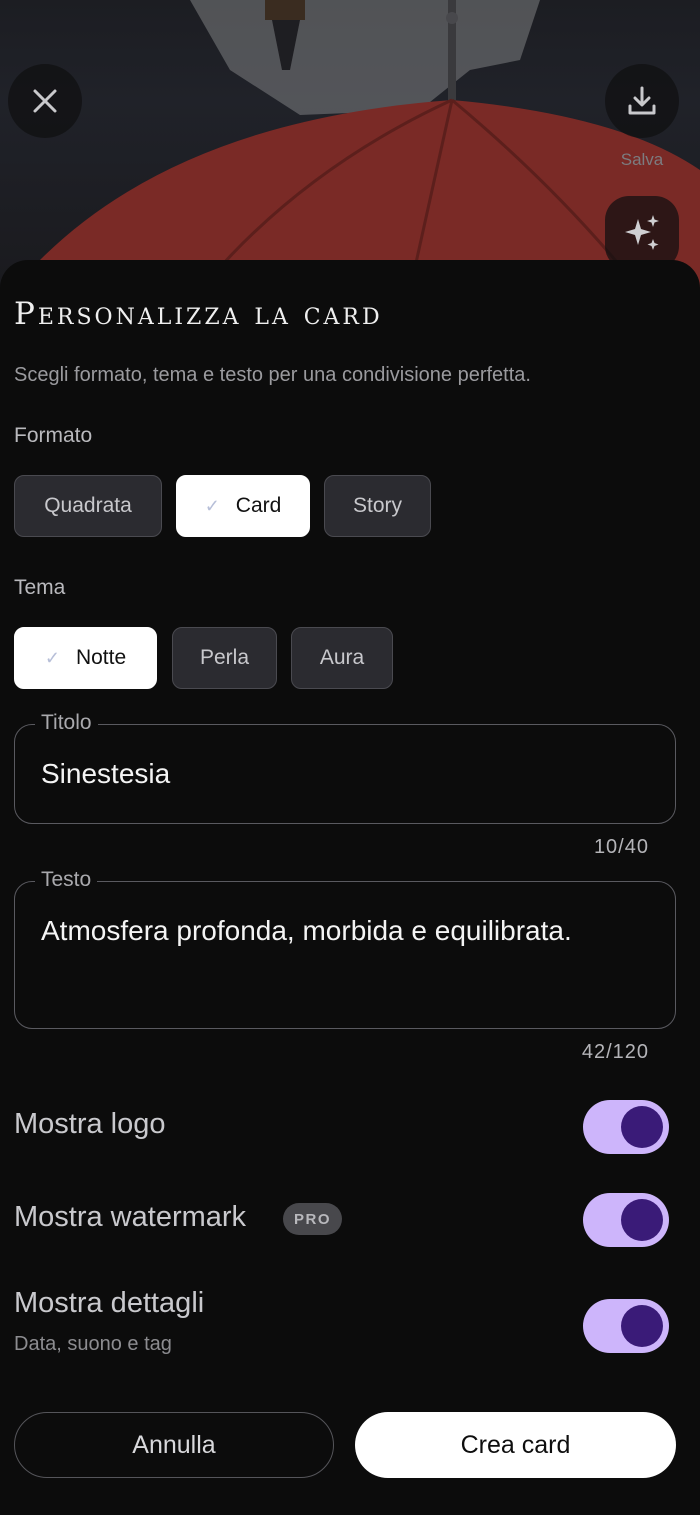 This screenshot has width=700, height=1515. What do you see at coordinates (130, 1217) in the screenshot?
I see `toggle-watermark-label: Mostra watermark` at bounding box center [130, 1217].